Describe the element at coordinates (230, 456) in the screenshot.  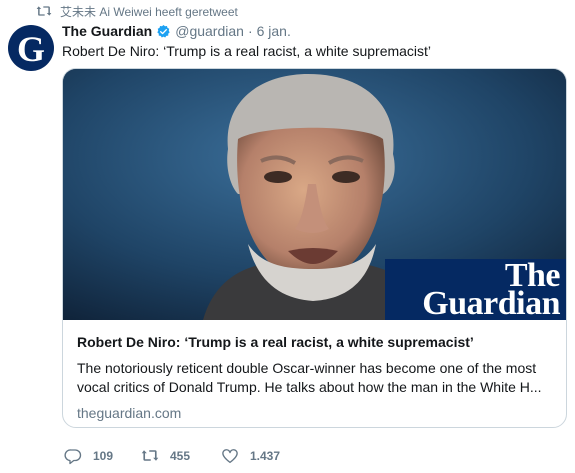
I see `heart-icon` at that location.